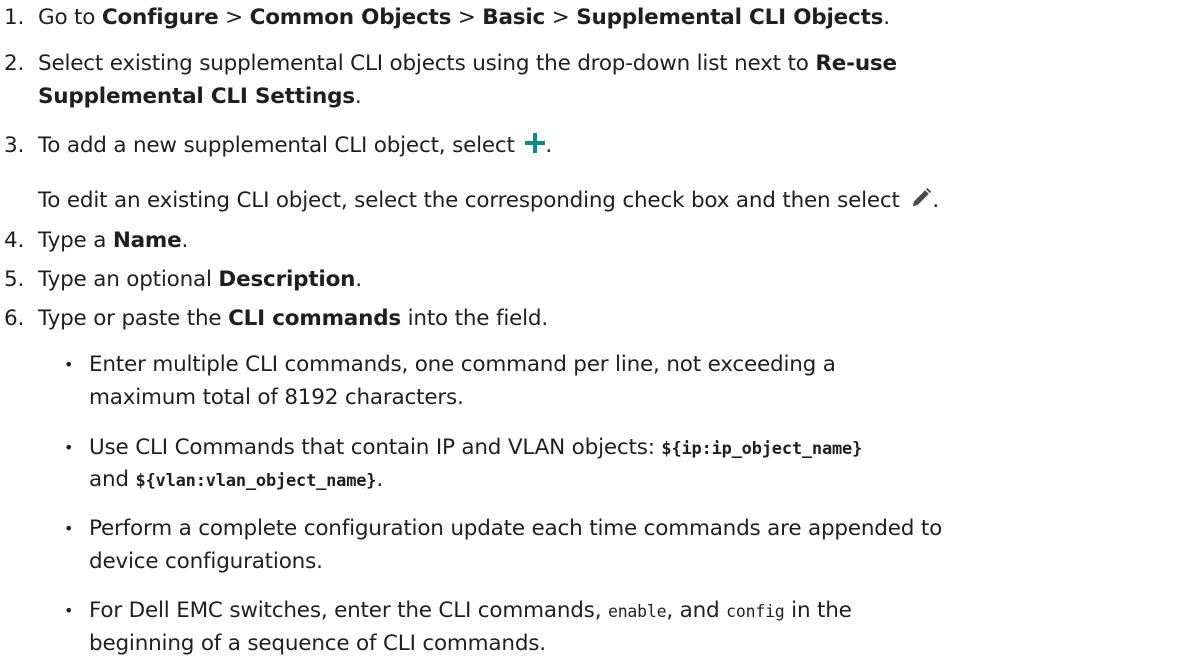  What do you see at coordinates (14, 240) in the screenshot?
I see `step-number: 4.` at bounding box center [14, 240].